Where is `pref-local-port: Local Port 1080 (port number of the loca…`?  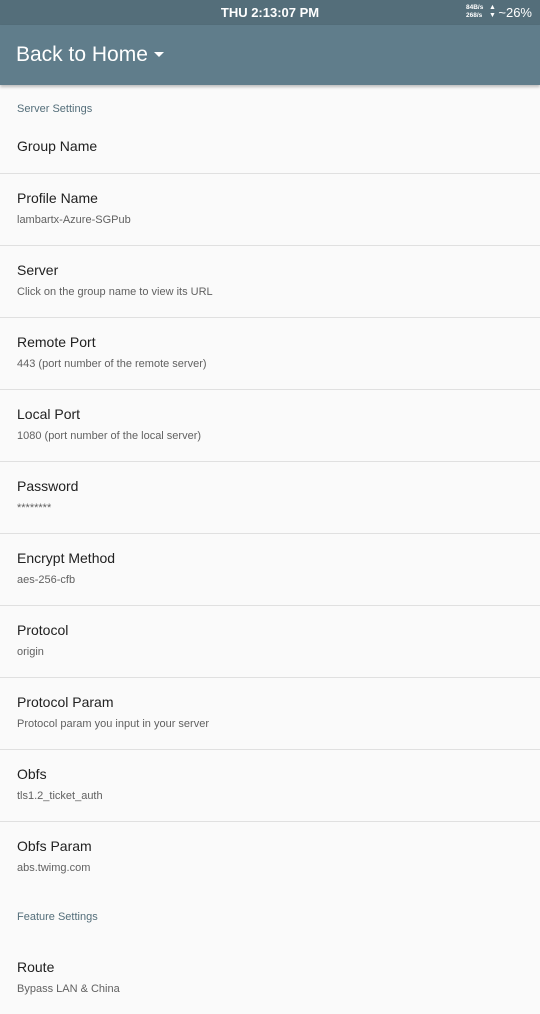
pref-local-port: Local Port 1080 (port number of the loca… is located at coordinates (270, 425).